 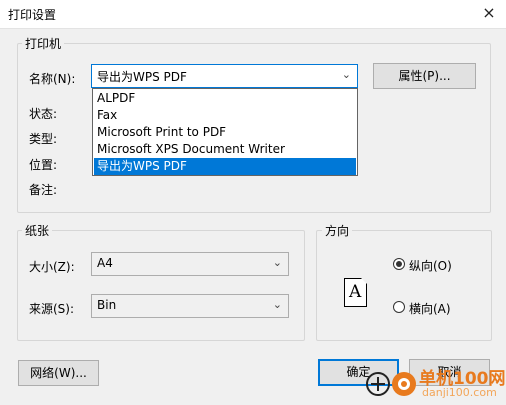 What do you see at coordinates (43, 43) in the screenshot?
I see `printer-group-label: 打印机` at bounding box center [43, 43].